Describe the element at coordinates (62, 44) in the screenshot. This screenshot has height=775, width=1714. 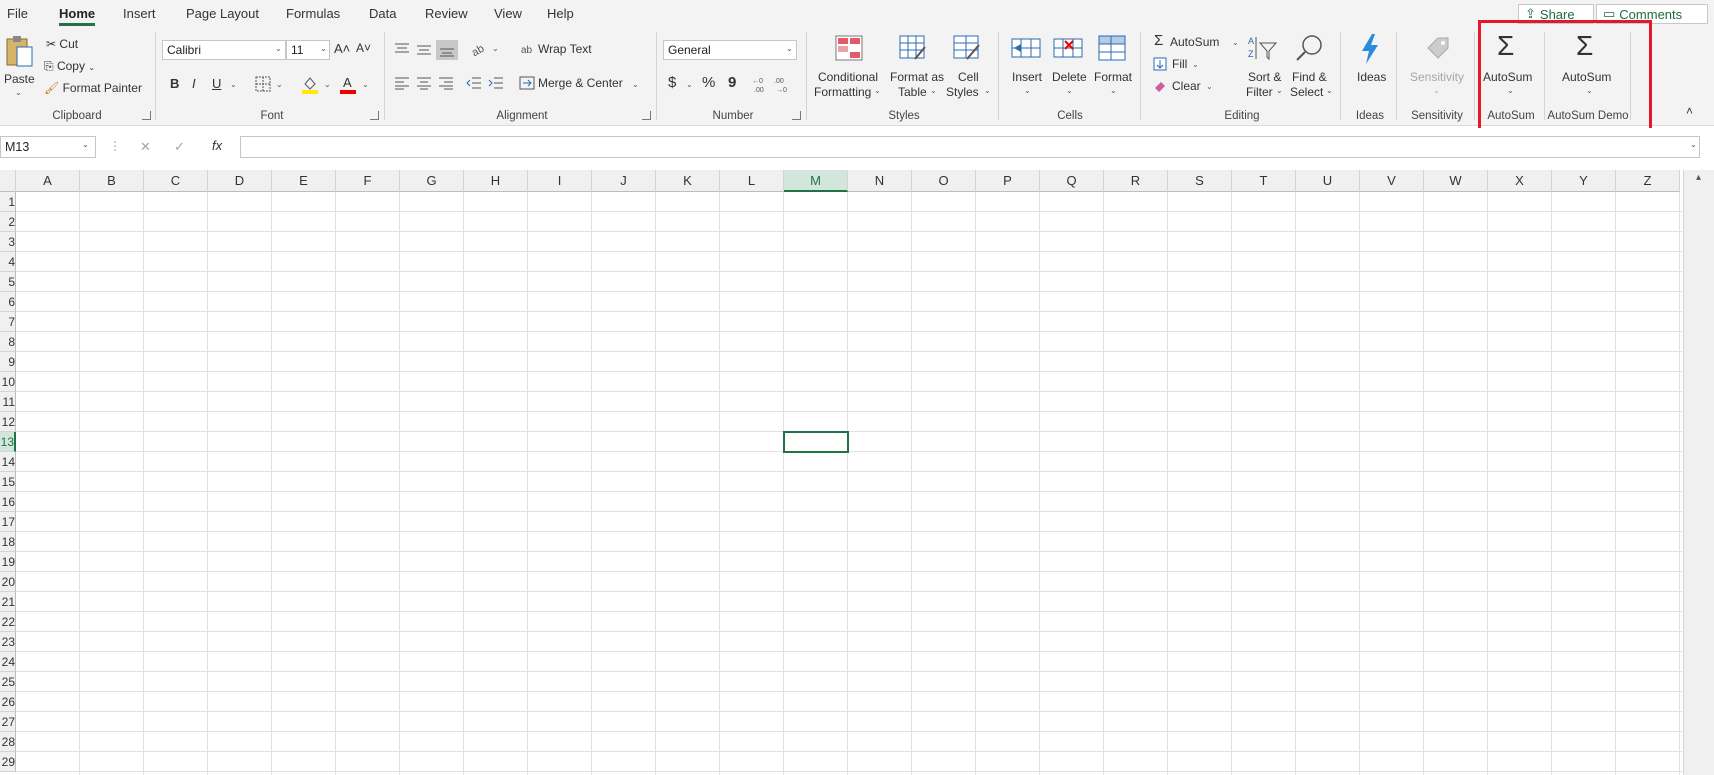
I see `cut-button: ✂ Cut` at that location.